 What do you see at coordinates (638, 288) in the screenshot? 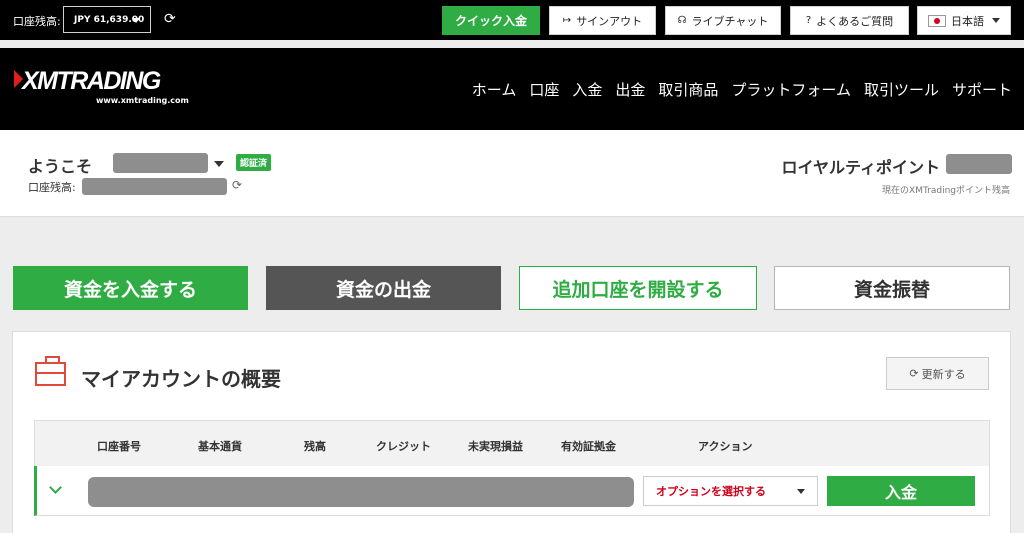
I see `open-additional-account-button: 追加口座を開設する` at bounding box center [638, 288].